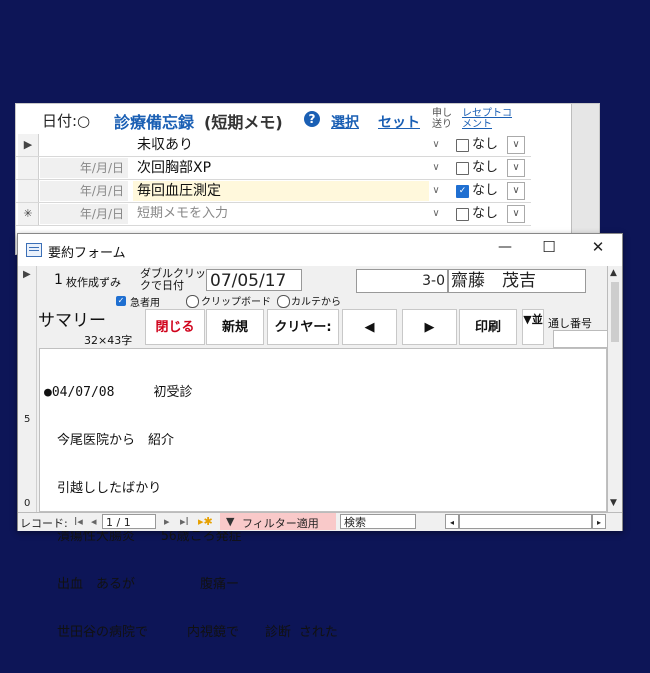 This screenshot has width=650, height=673. I want to click on print-button: 印刷, so click(488, 327).